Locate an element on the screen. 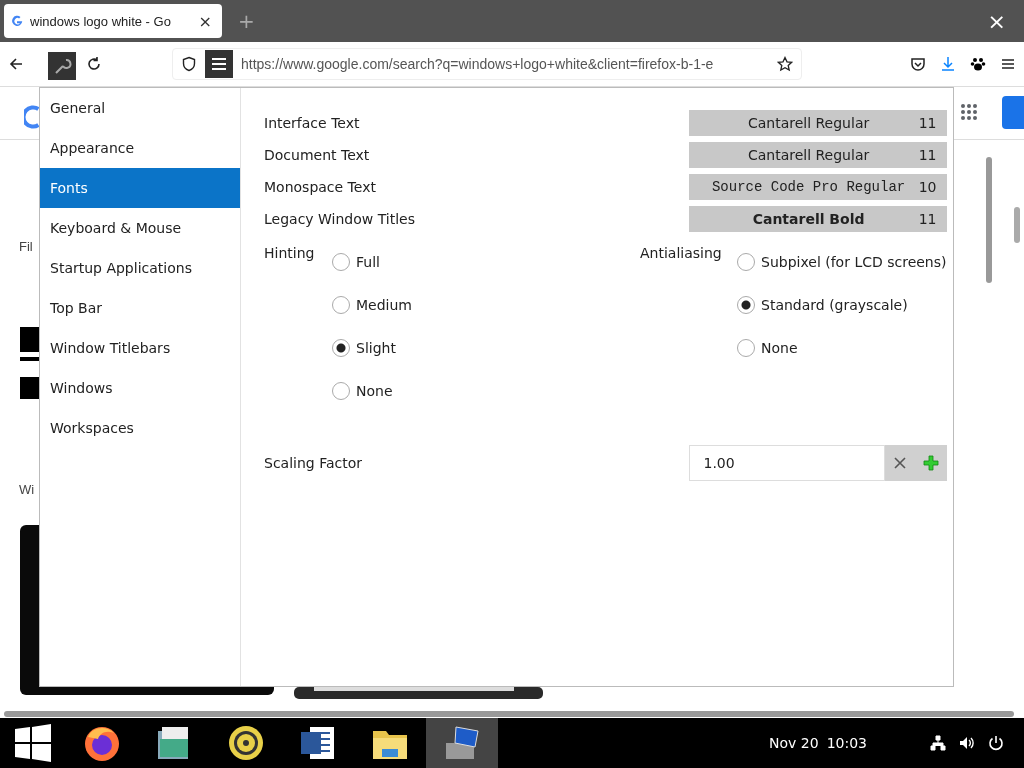 This screenshot has height=768, width=1024. shield-icon is located at coordinates (189, 64).